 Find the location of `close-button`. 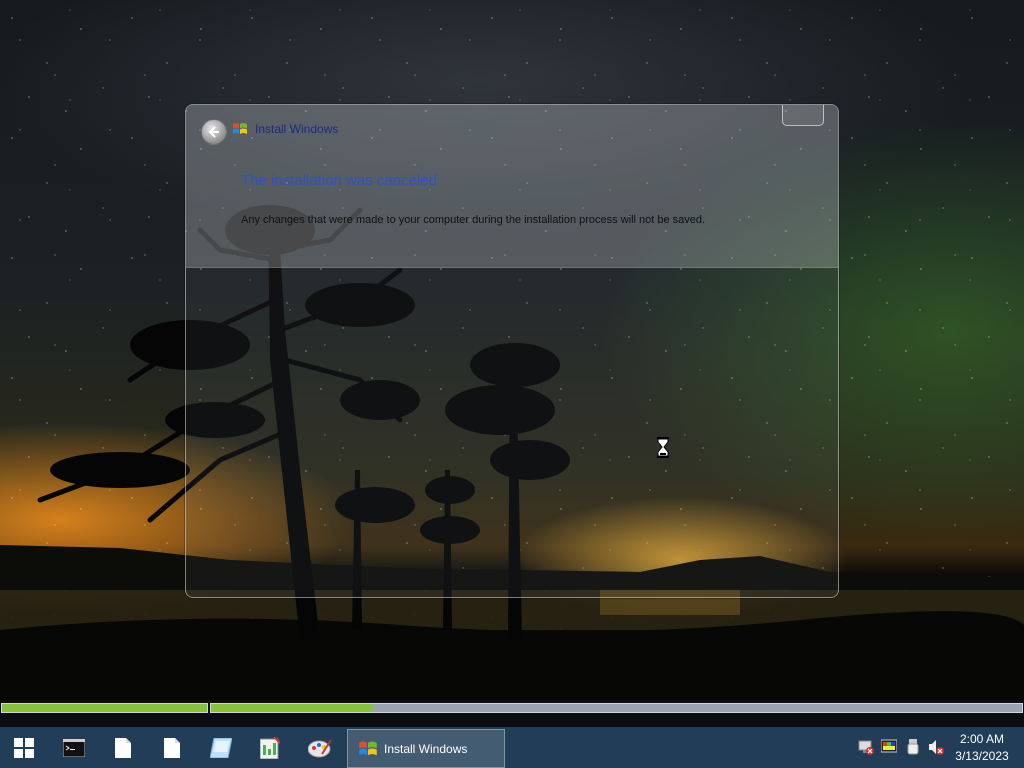

close-button is located at coordinates (803, 115).